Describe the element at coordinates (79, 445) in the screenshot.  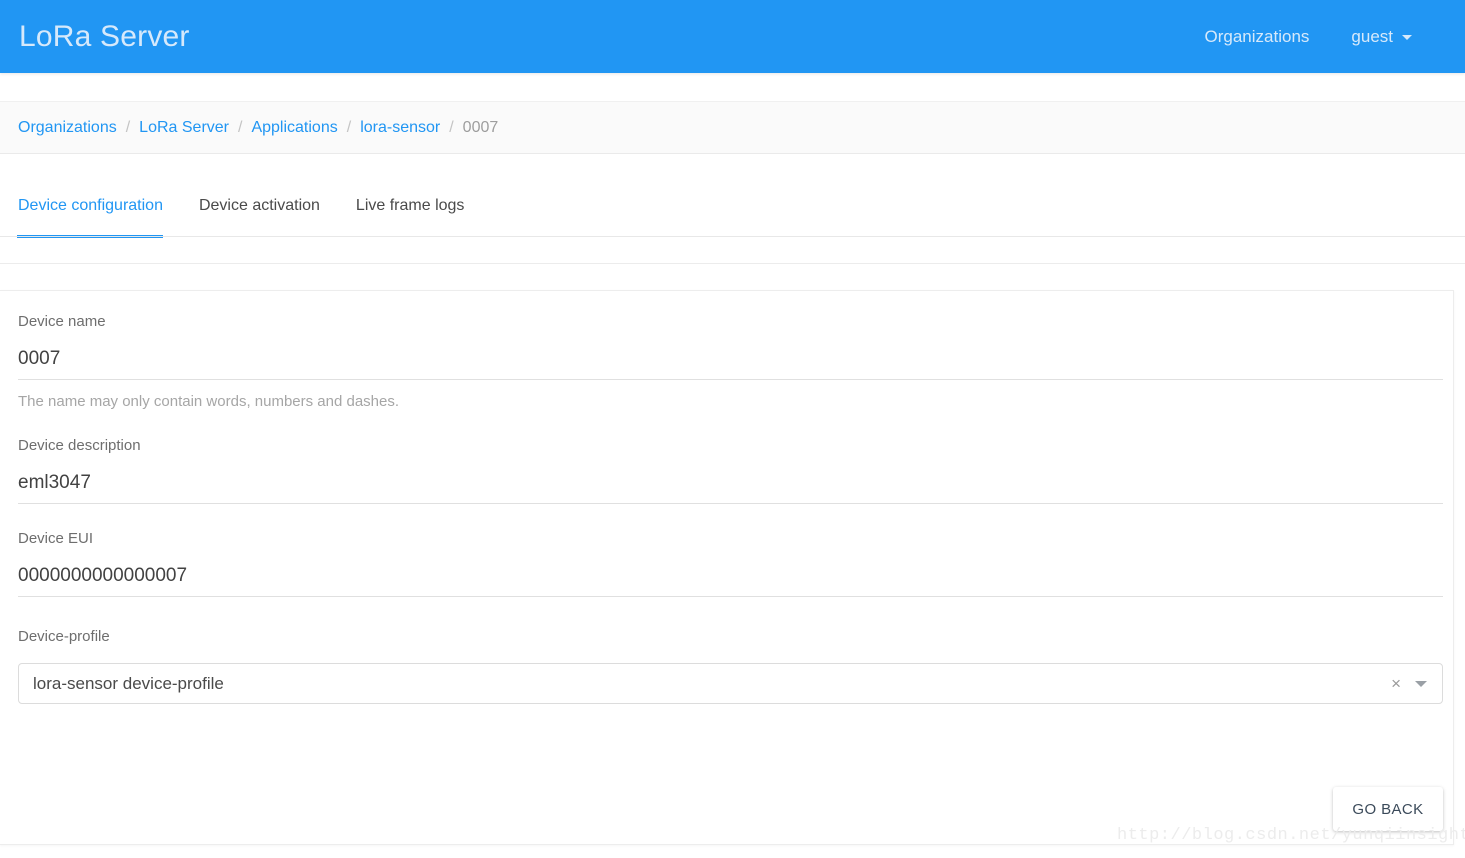
I see `device-description-label: Device description` at that location.